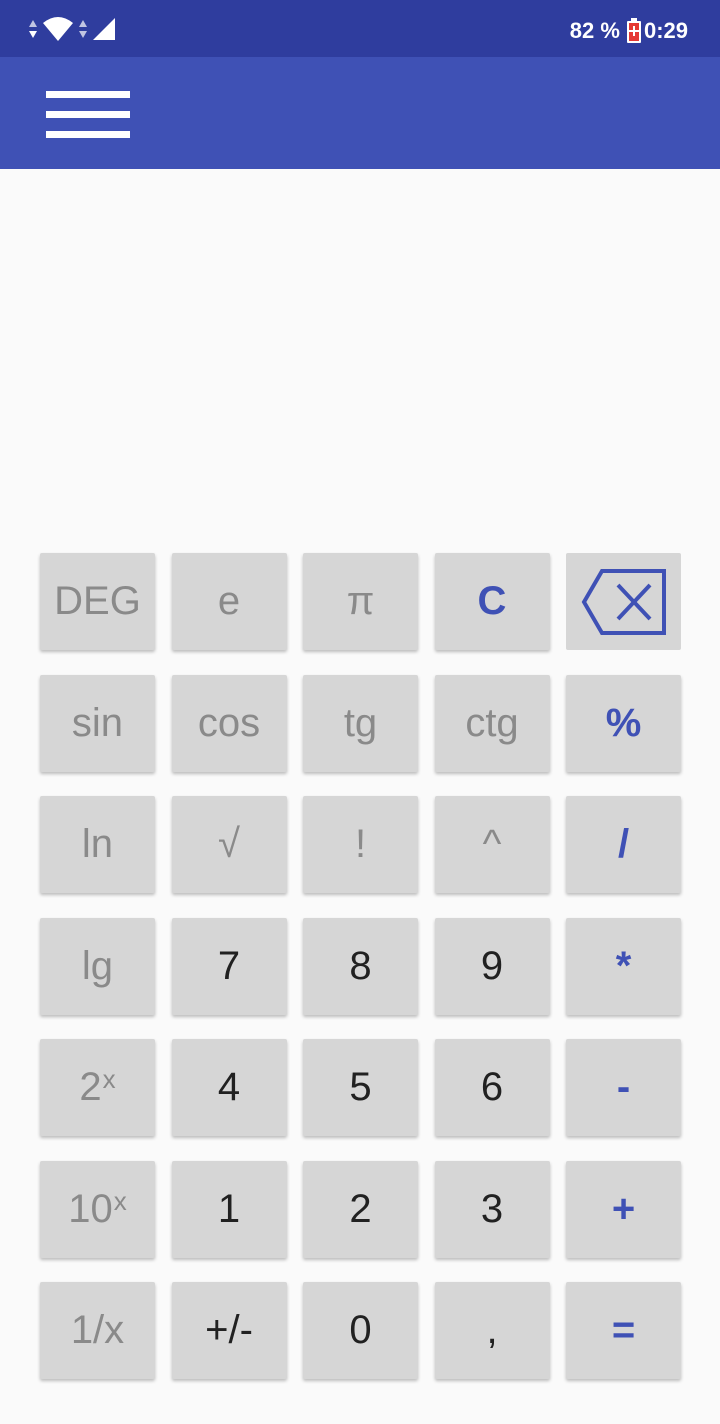 The height and width of the screenshot is (1424, 720). I want to click on seven-key: 7, so click(229, 966).